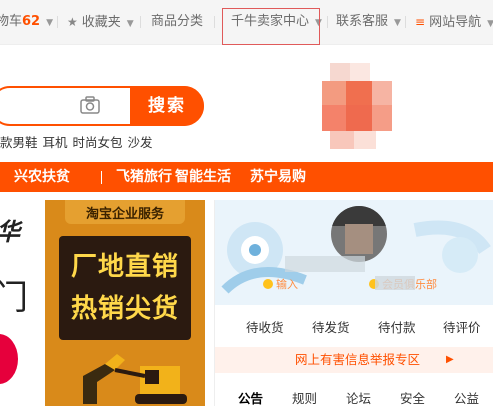 The width and height of the screenshot is (493, 407). I want to click on cart-link: 物车62 ▼, so click(26, 22).